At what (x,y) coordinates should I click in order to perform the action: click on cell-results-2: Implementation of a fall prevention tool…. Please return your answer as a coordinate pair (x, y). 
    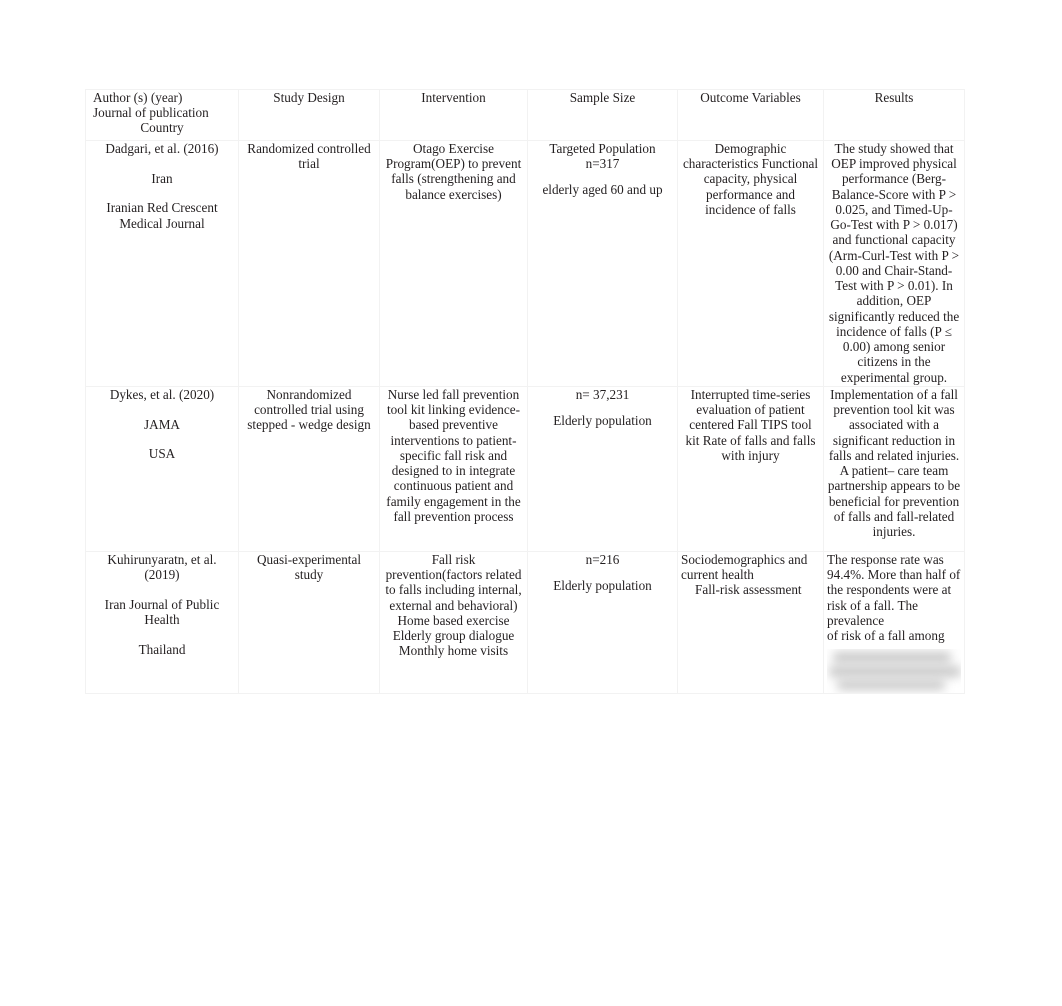
    Looking at the image, I should click on (894, 469).